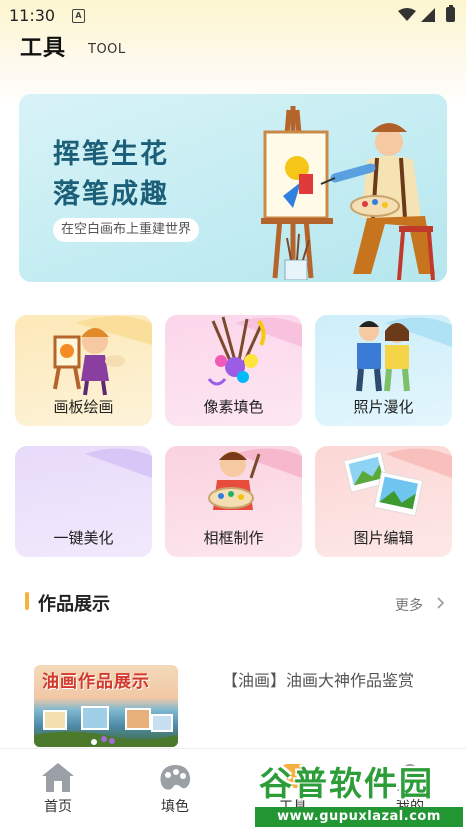  Describe the element at coordinates (233, 407) in the screenshot. I see `tool-label-pixel-fill: 像素填色` at that location.